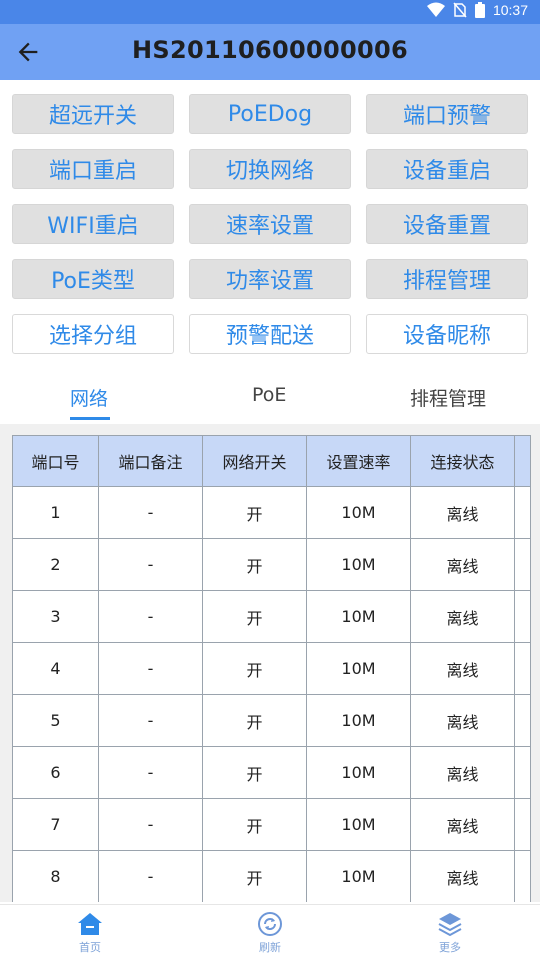 Image resolution: width=540 pixels, height=961 pixels. Describe the element at coordinates (93, 169) in the screenshot. I see `port-restart-button: 端口重启` at that location.